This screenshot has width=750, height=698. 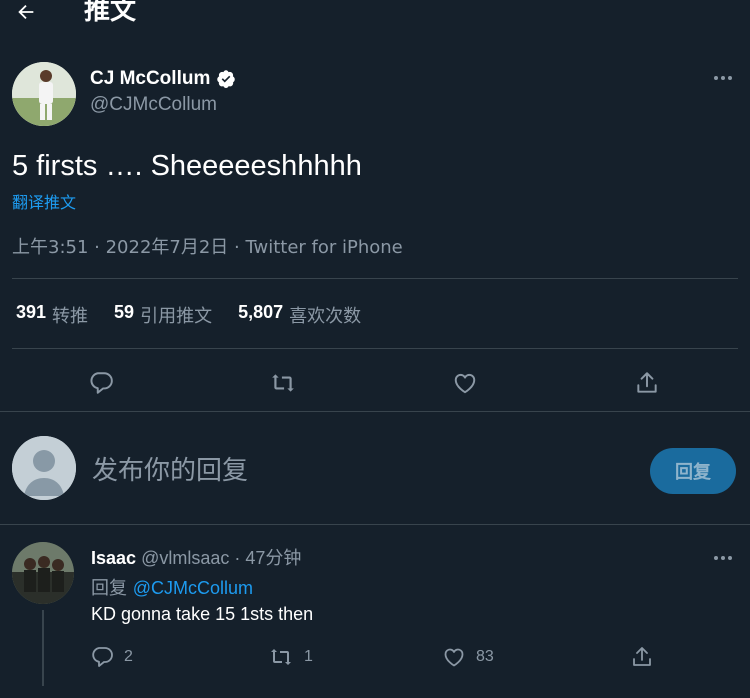 What do you see at coordinates (207, 246) in the screenshot?
I see `tweet-timestamp: 上午3:51 · 2022年7月2日 · Twitter for iPhone` at bounding box center [207, 246].